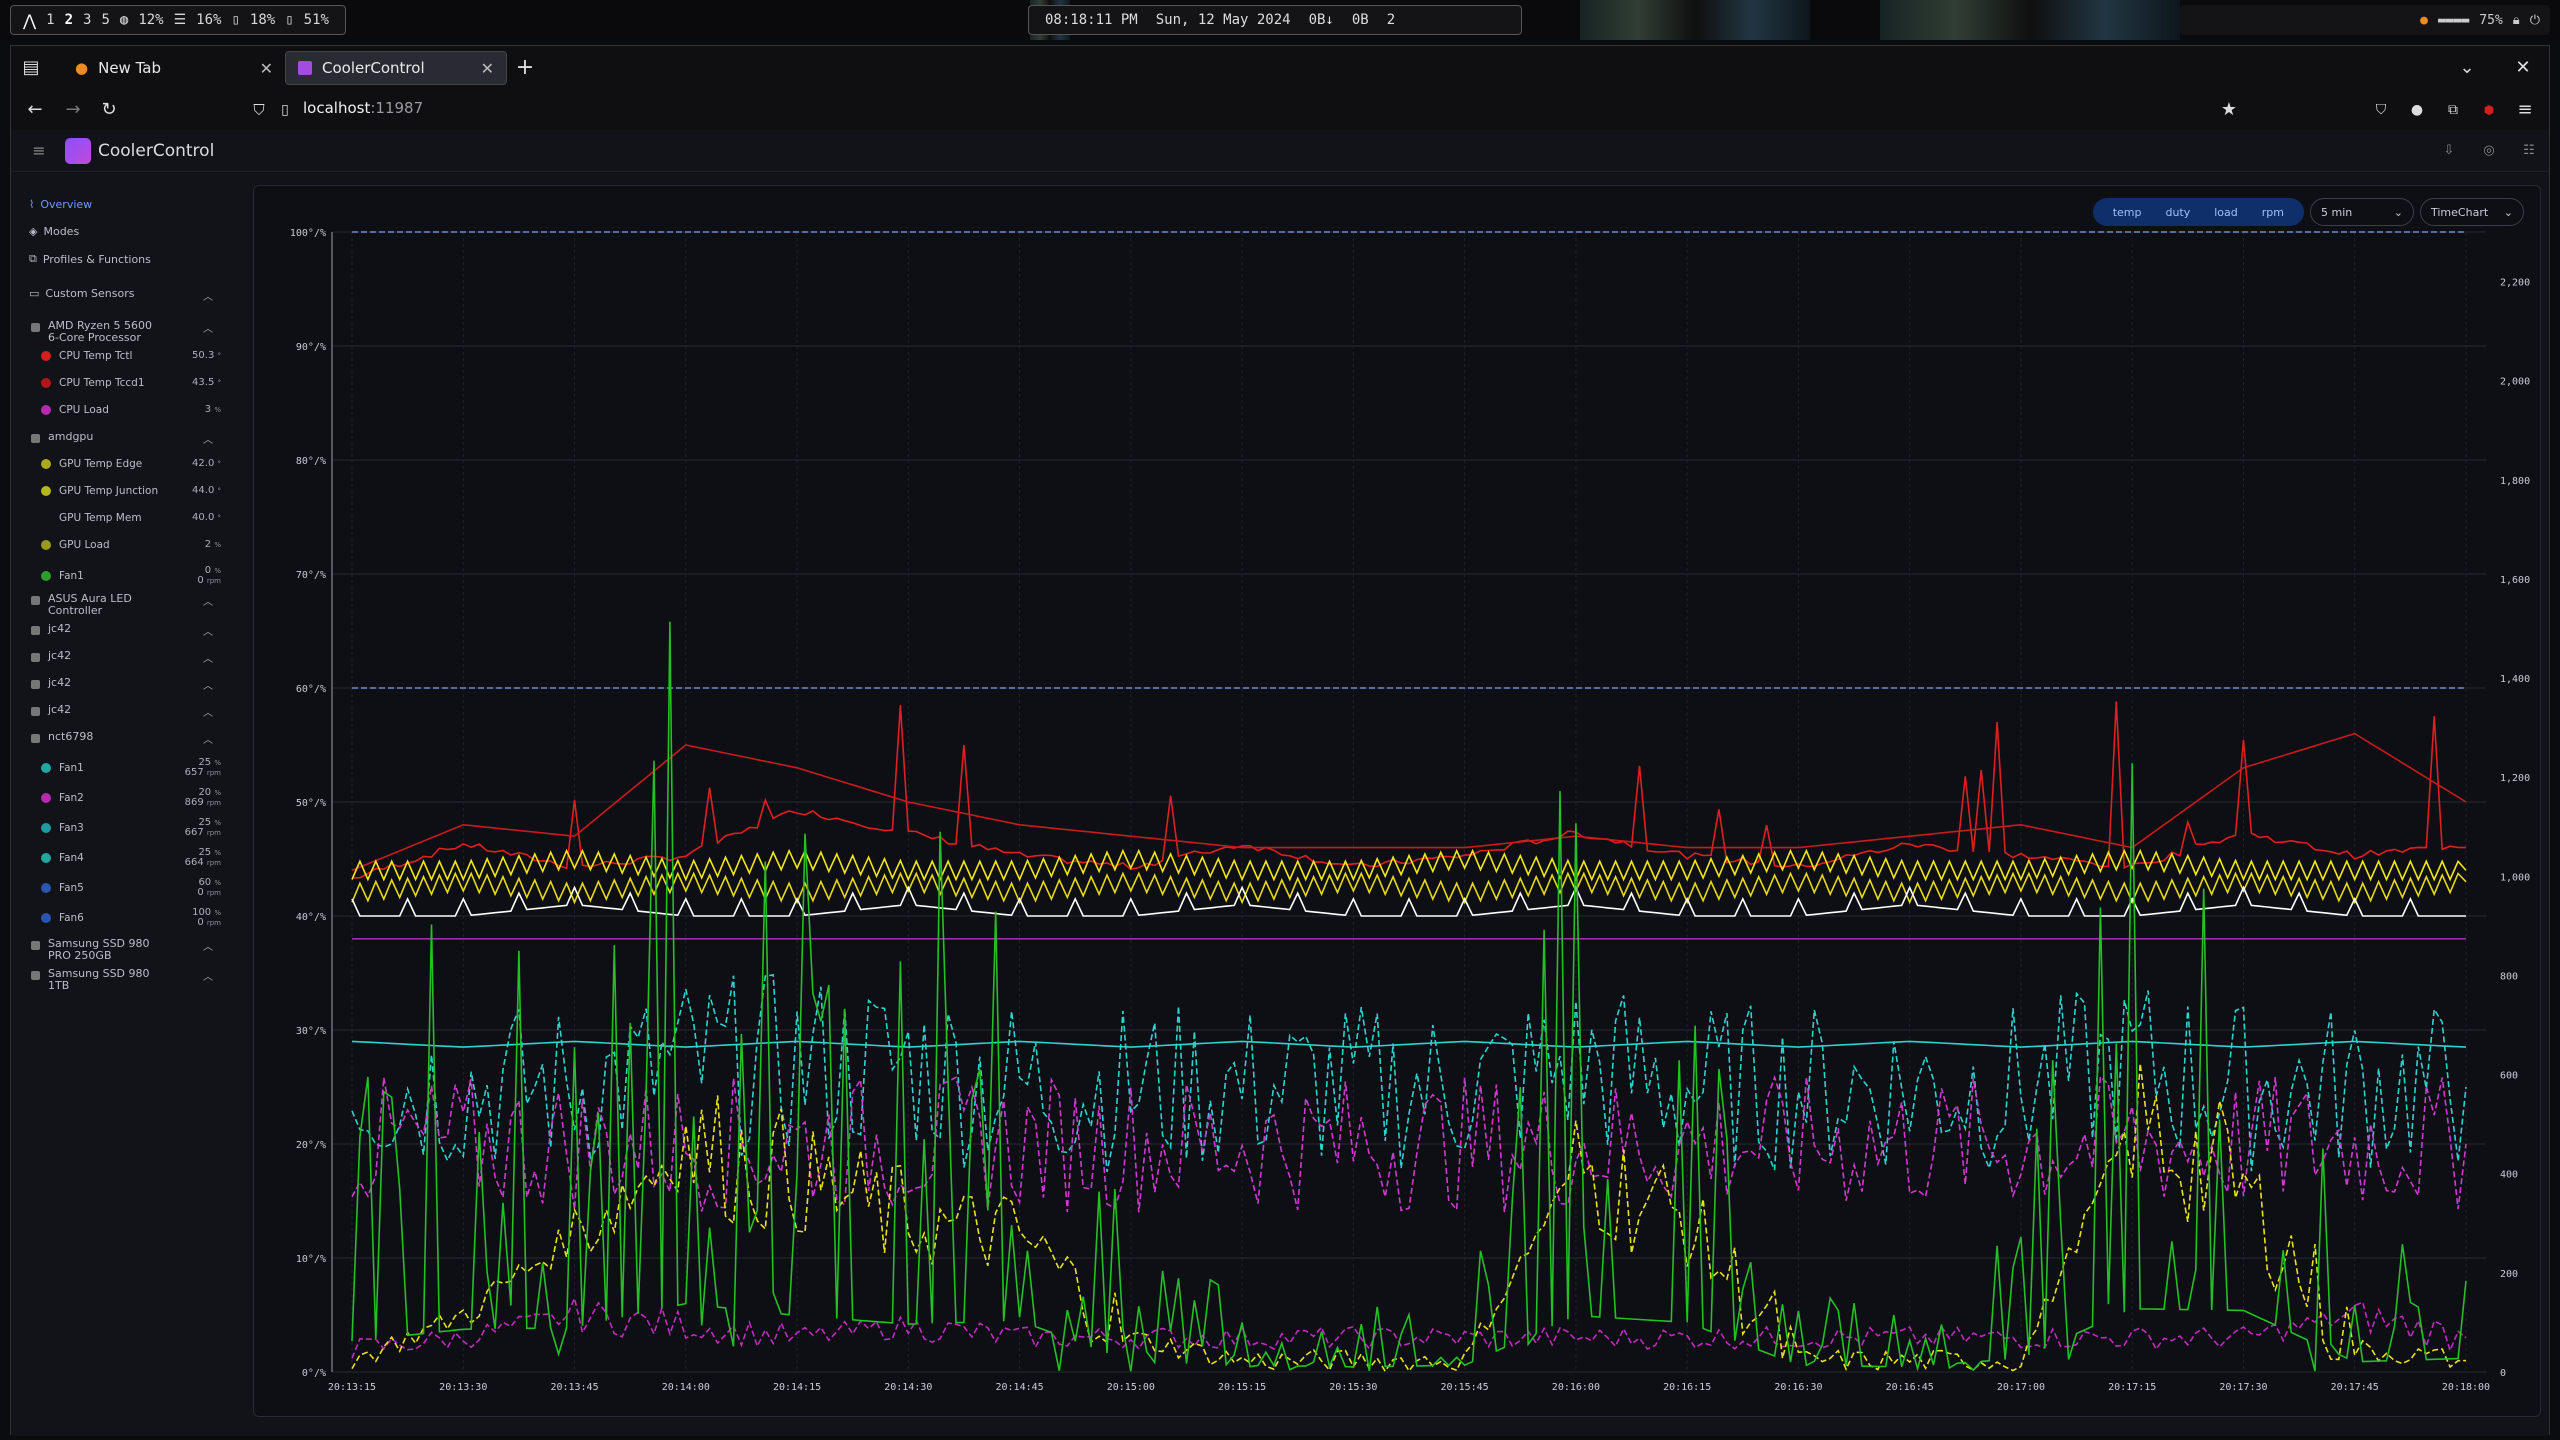 Image resolution: width=2560 pixels, height=1440 pixels. What do you see at coordinates (2525, 110) in the screenshot?
I see `menu-icon: ≡` at bounding box center [2525, 110].